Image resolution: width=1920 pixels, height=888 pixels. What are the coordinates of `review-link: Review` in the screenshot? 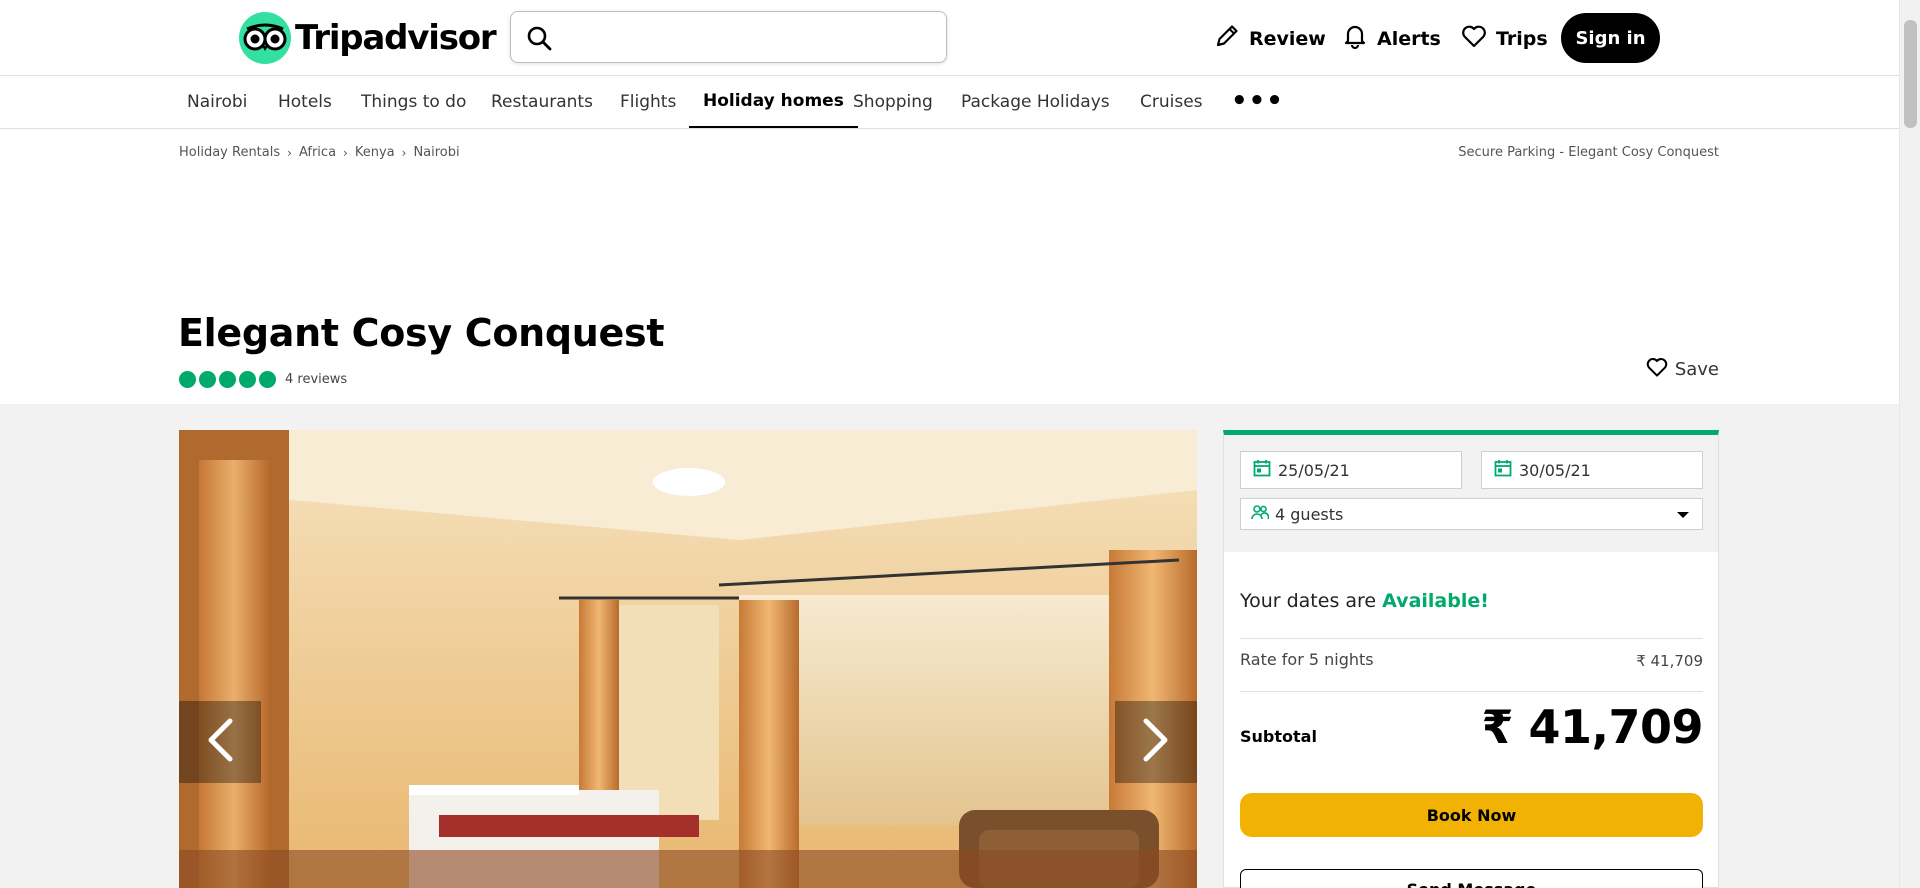 It's located at (1269, 38).